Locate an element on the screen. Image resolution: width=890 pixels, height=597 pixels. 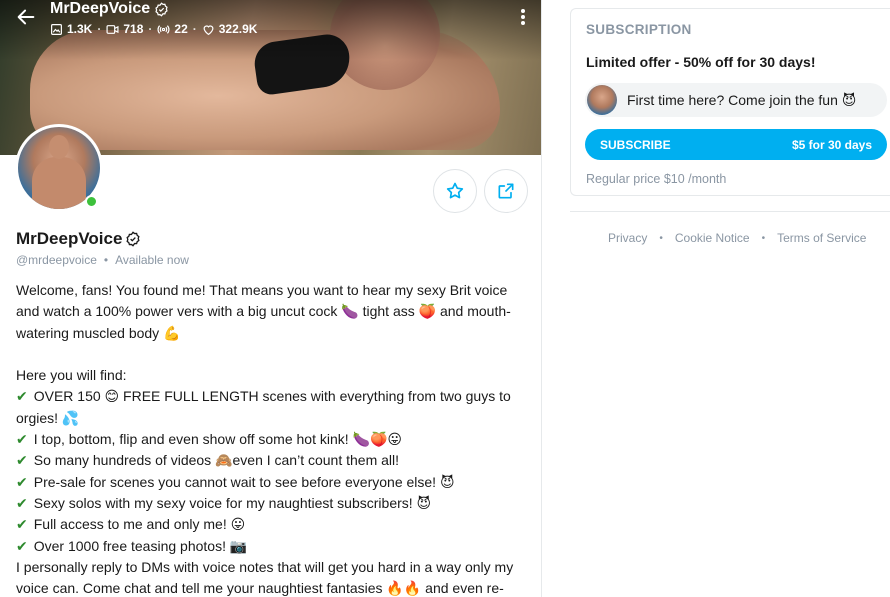
broadcast-icon is located at coordinates (163, 29).